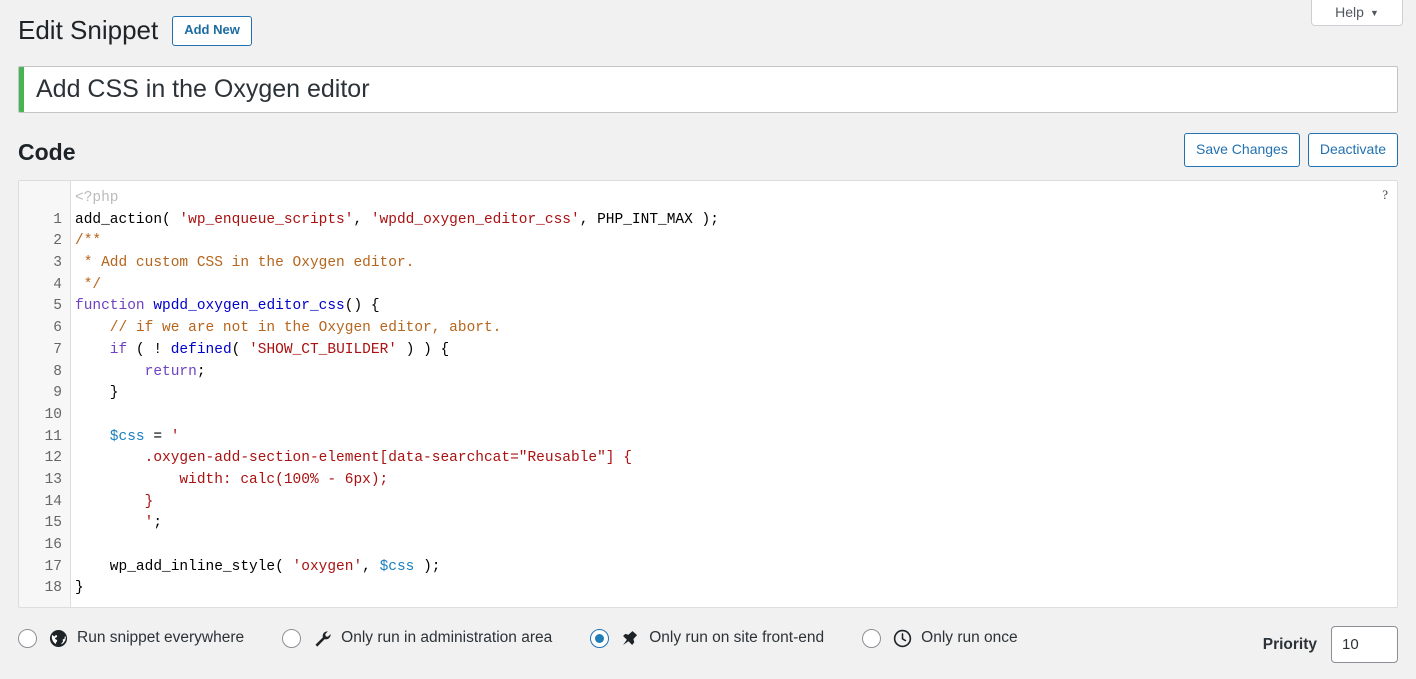 The width and height of the screenshot is (1416, 679). I want to click on code-token: wpdd_oxygen_editor_css, so click(249, 306).